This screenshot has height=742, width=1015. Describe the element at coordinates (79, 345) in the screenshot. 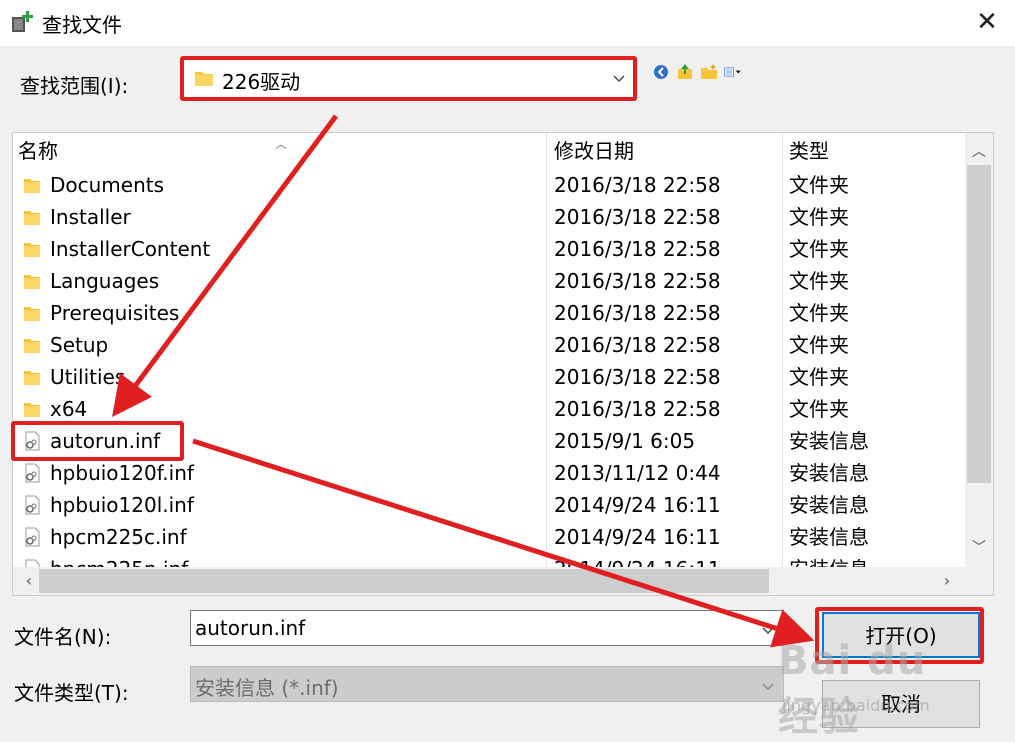

I see `file-name: Setup` at that location.